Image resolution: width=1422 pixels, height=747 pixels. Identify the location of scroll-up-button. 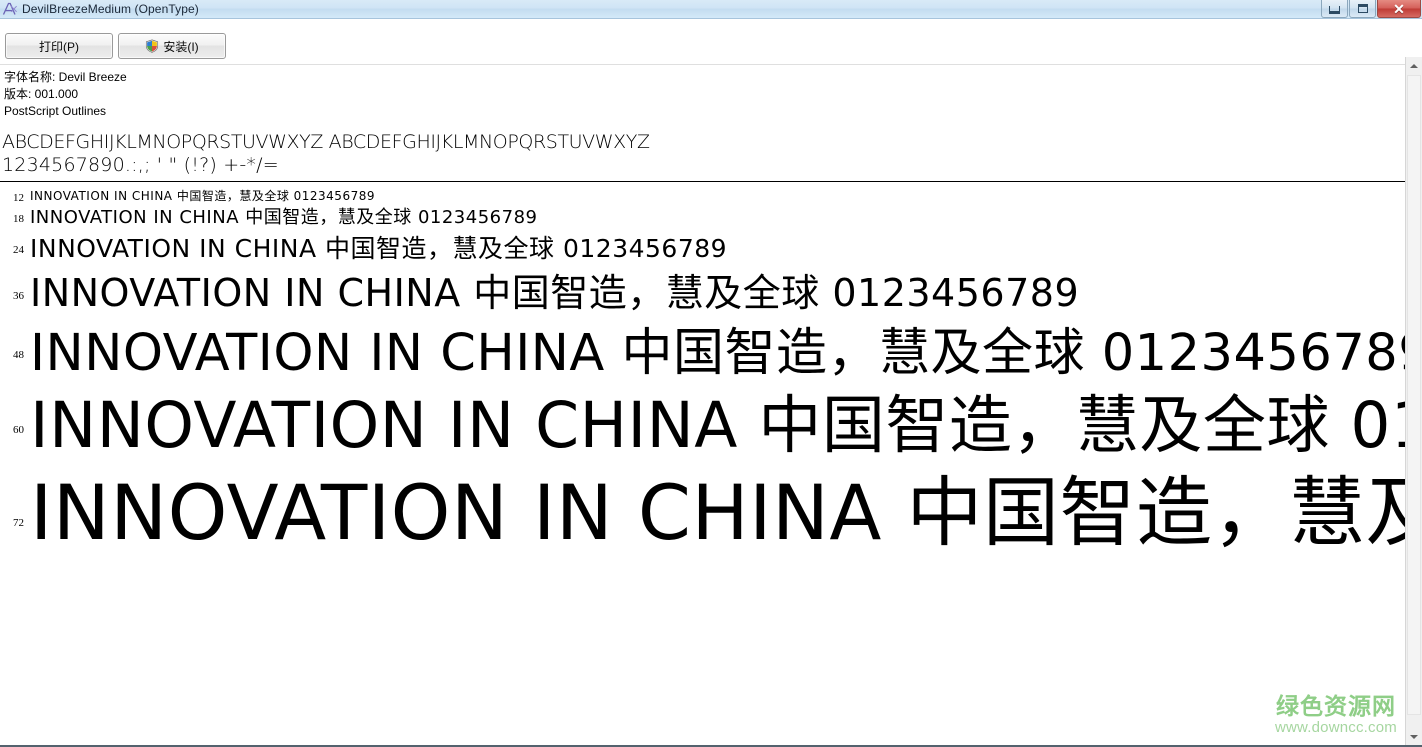
(1414, 65).